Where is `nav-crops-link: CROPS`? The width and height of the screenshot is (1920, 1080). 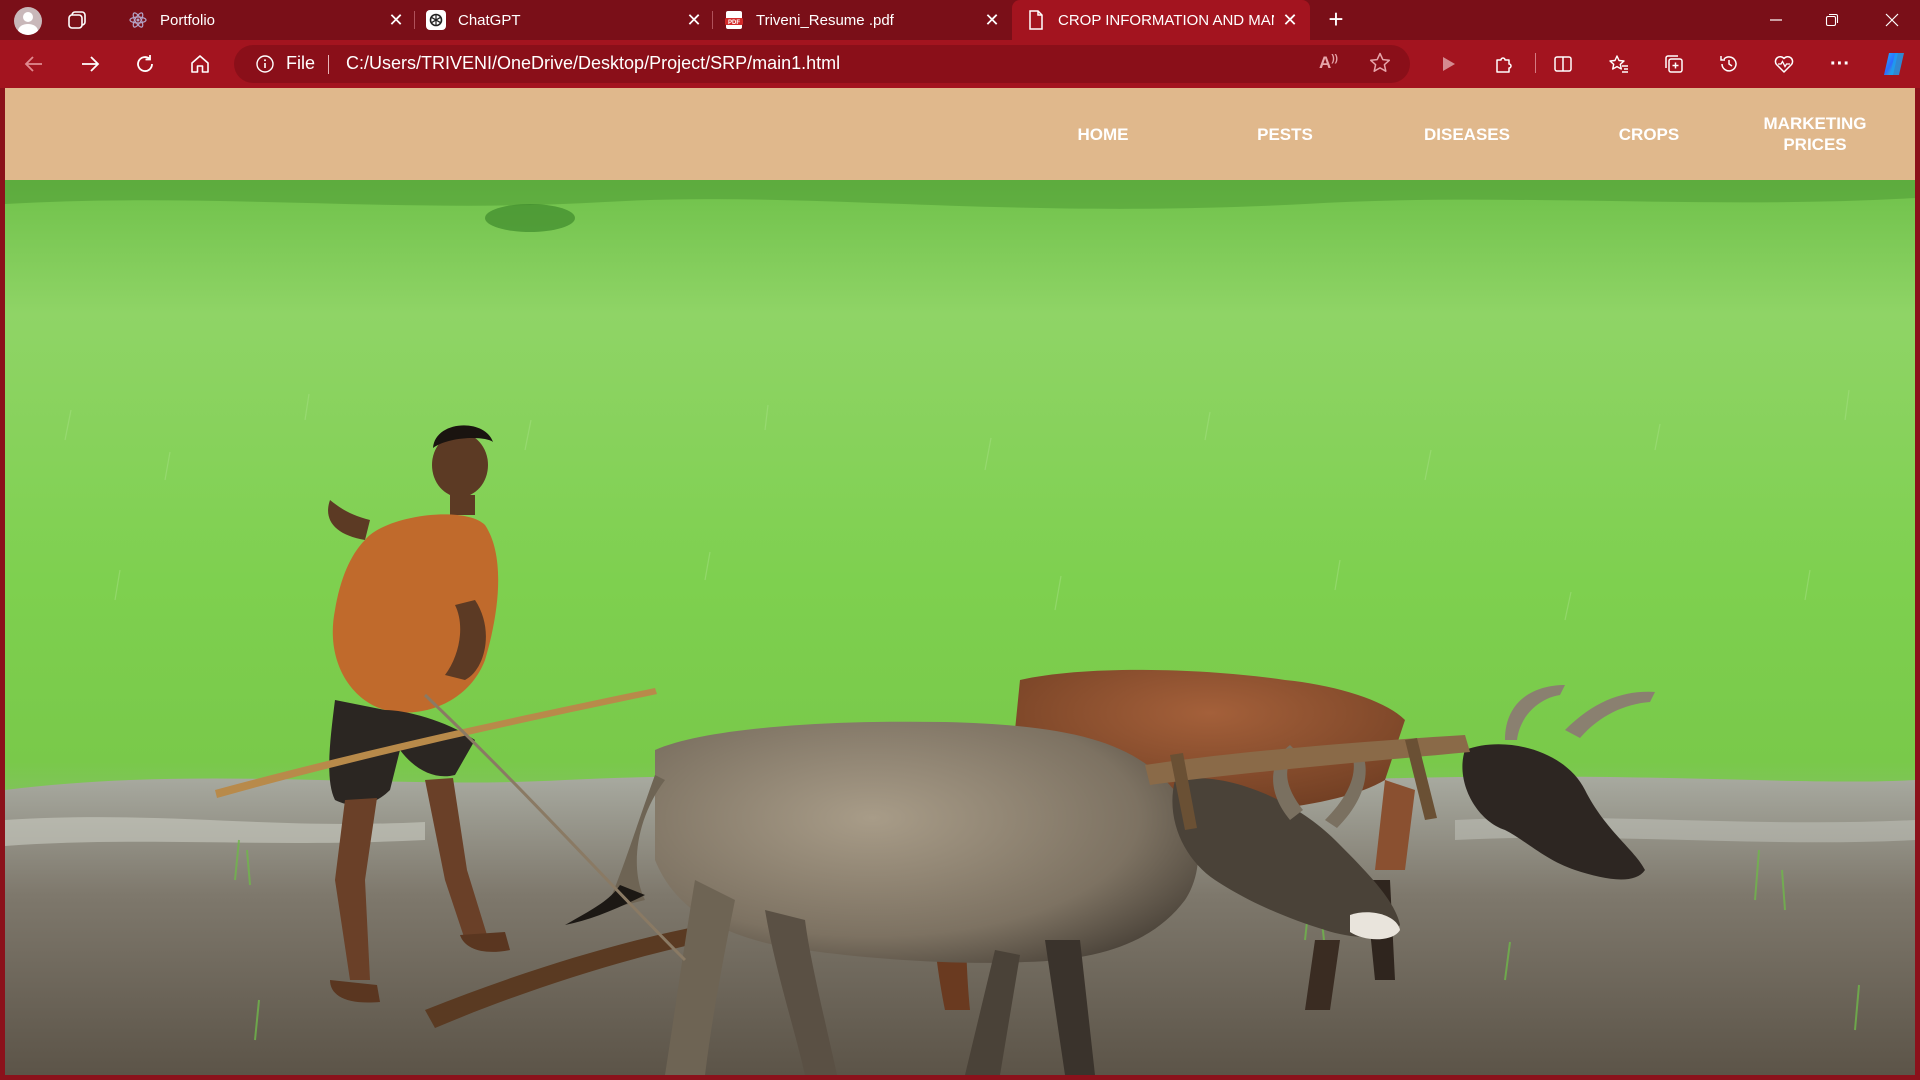 nav-crops-link: CROPS is located at coordinates (1649, 134).